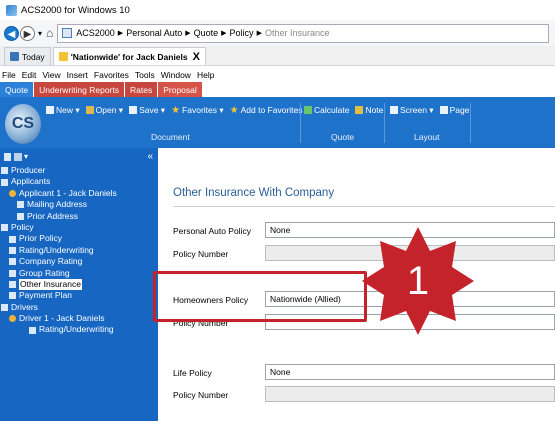 This screenshot has height=421, width=555. I want to click on ribbon-tab-underwriting-reports: Underwriting Reports, so click(79, 89).